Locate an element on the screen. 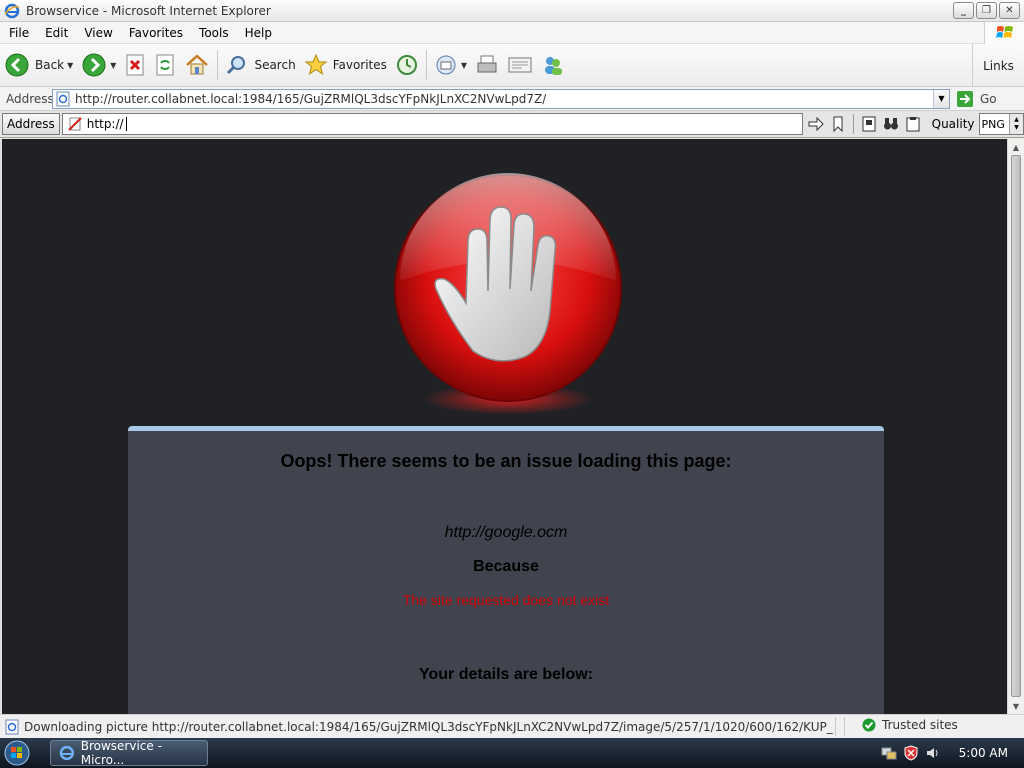 The image size is (1024, 768). favorites-label: Favorites is located at coordinates (359, 65).